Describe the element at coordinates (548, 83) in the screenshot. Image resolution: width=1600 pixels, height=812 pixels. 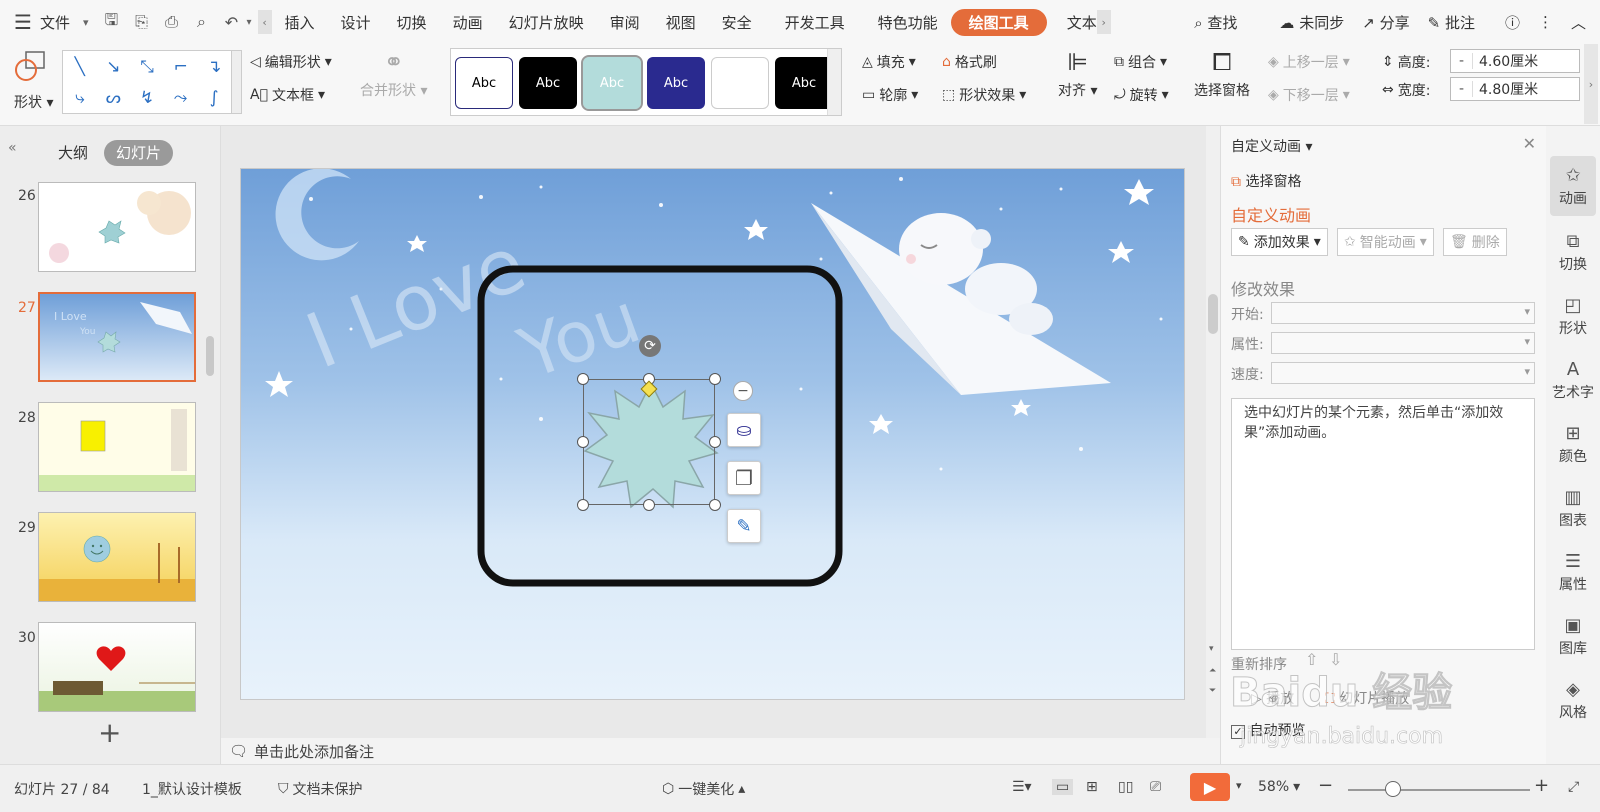
I see `style-black: Abc` at that location.